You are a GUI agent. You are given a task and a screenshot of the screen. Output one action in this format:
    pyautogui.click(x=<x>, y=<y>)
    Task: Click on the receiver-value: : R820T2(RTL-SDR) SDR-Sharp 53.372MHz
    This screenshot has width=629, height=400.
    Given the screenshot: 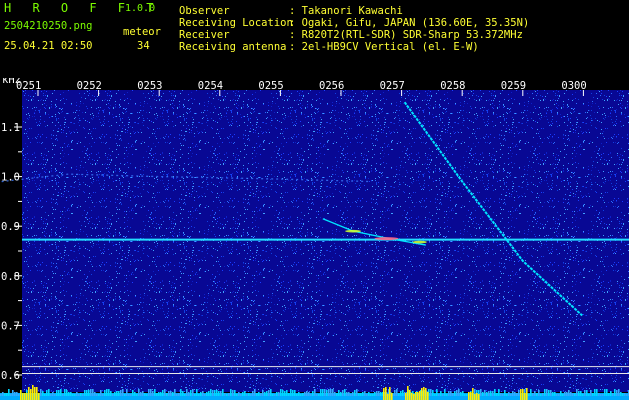 What is the action you would take?
    pyautogui.click(x=406, y=35)
    